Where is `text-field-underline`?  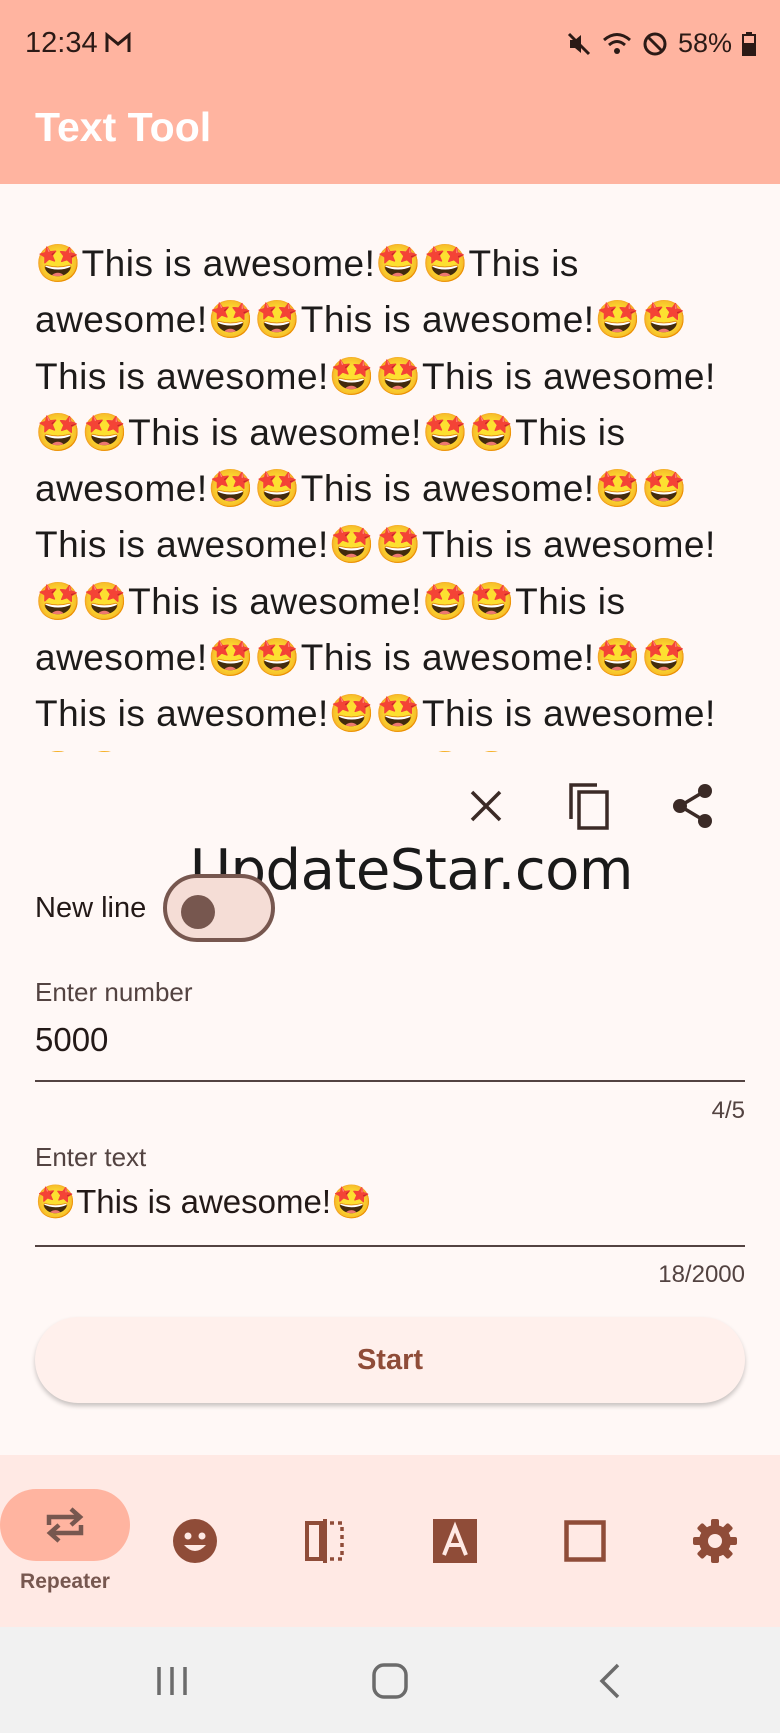 text-field-underline is located at coordinates (390, 1246).